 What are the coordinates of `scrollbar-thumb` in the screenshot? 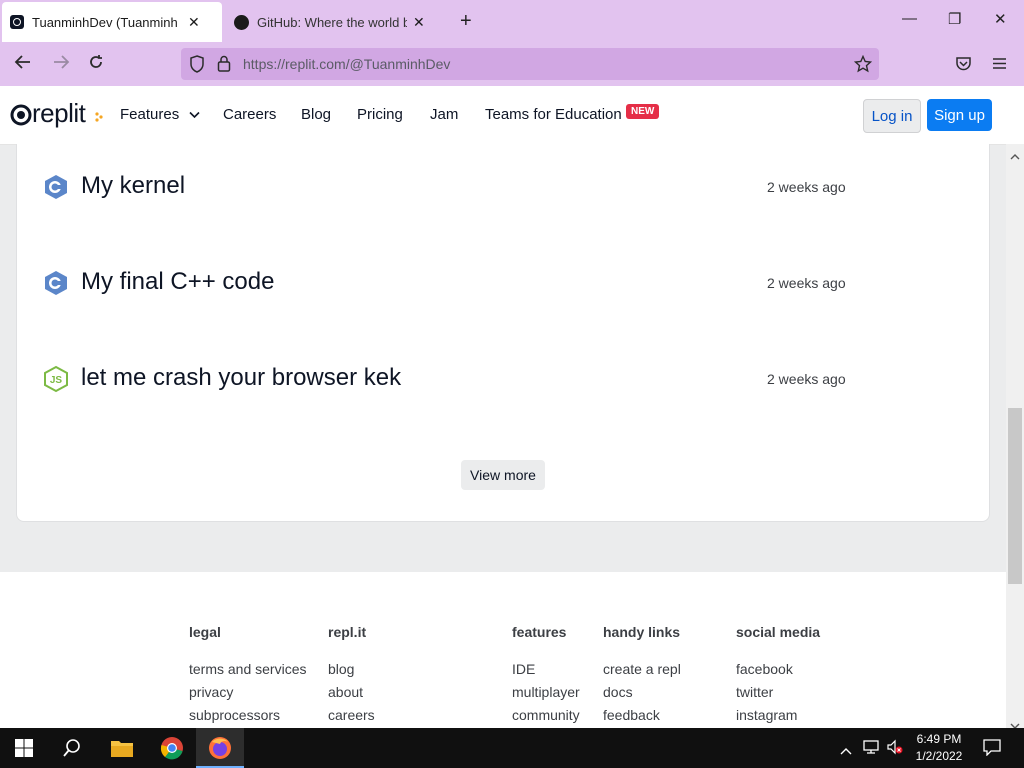 It's located at (1015, 496).